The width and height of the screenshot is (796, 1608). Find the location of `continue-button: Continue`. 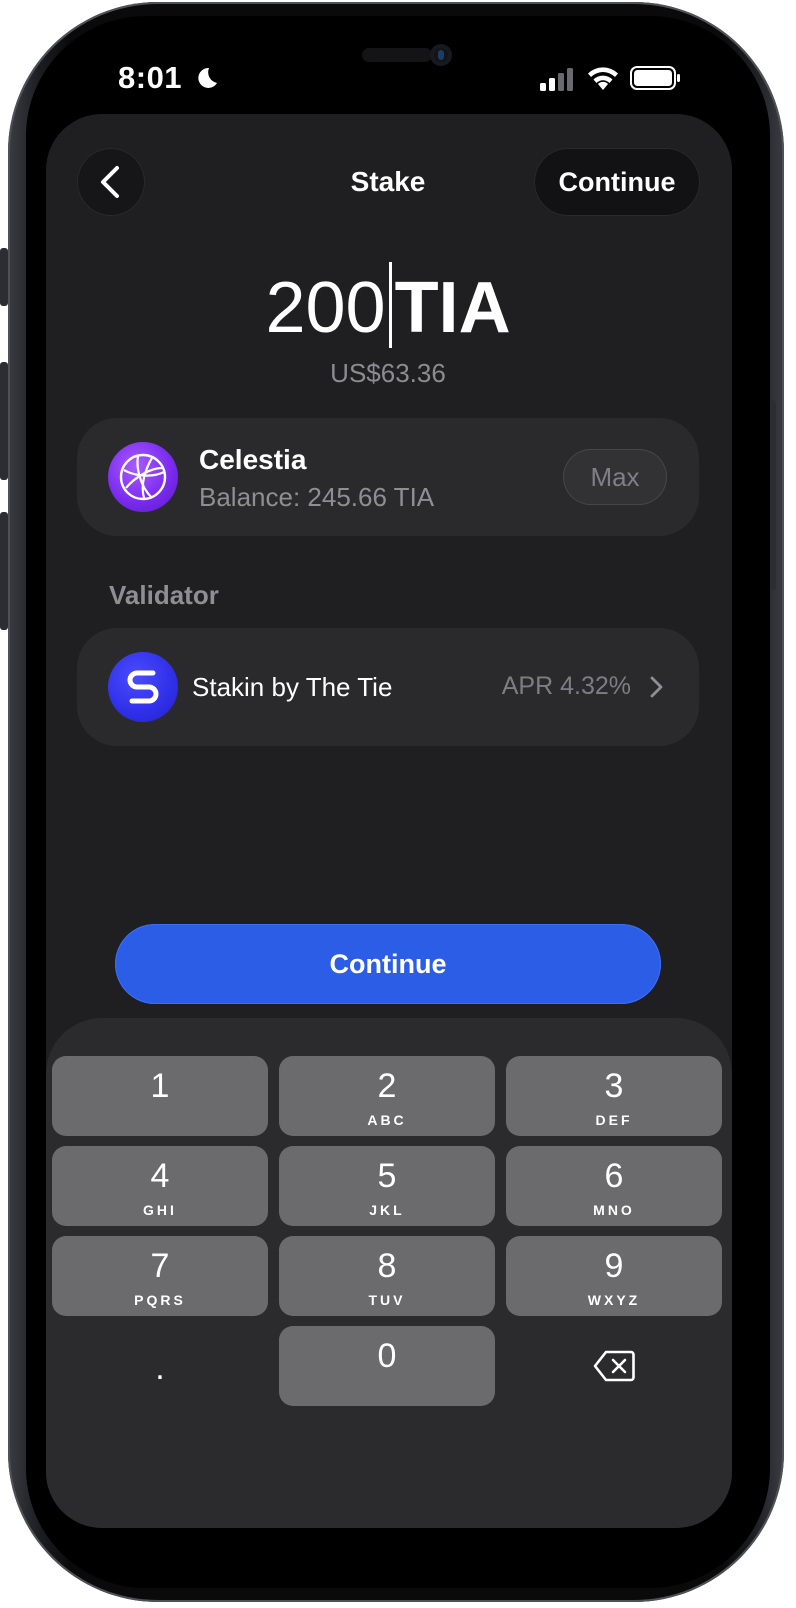

continue-button: Continue is located at coordinates (388, 964).